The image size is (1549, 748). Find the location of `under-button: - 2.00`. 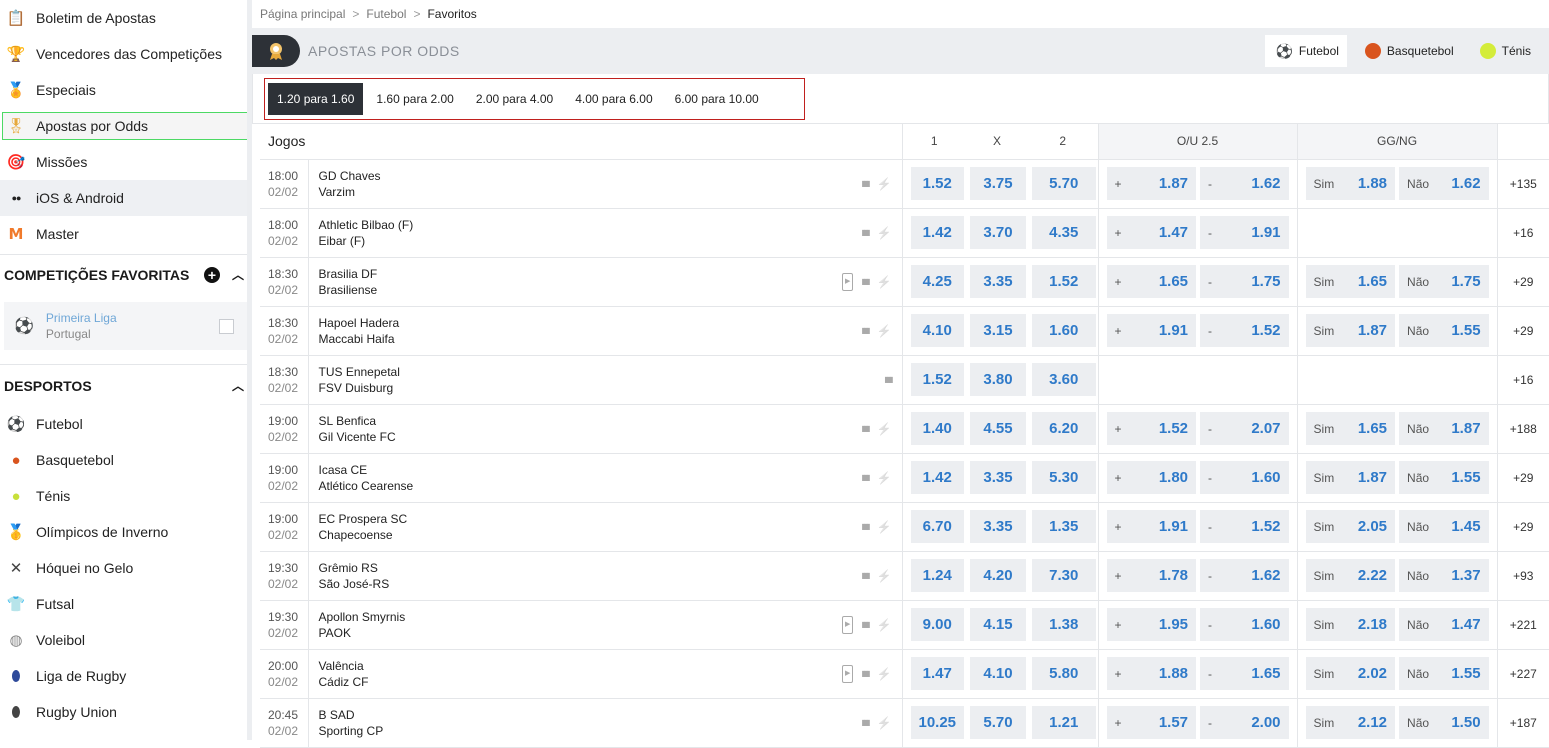

under-button: - 2.00 is located at coordinates (1244, 722).